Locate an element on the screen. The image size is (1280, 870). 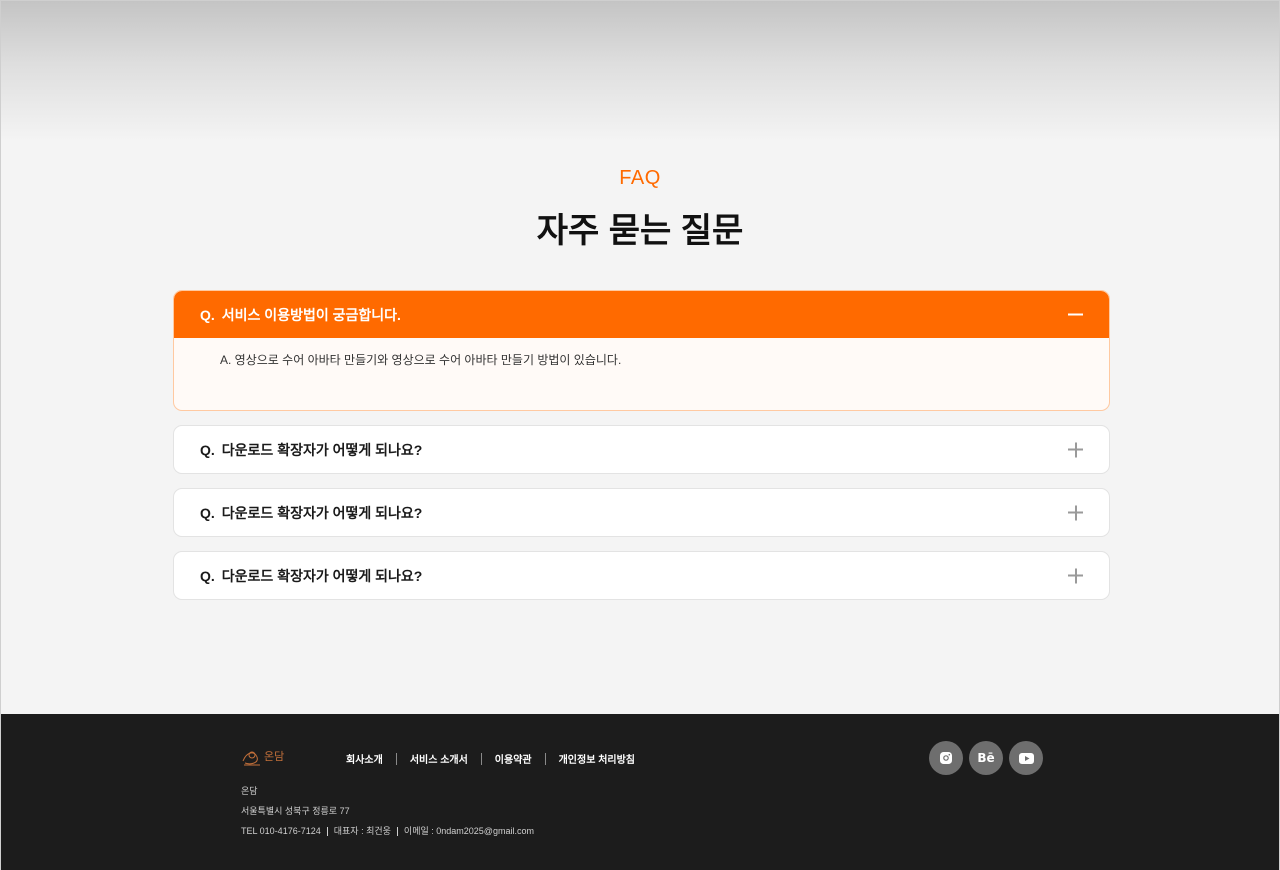
footer-link-company: 회사소개 is located at coordinates (364, 758).